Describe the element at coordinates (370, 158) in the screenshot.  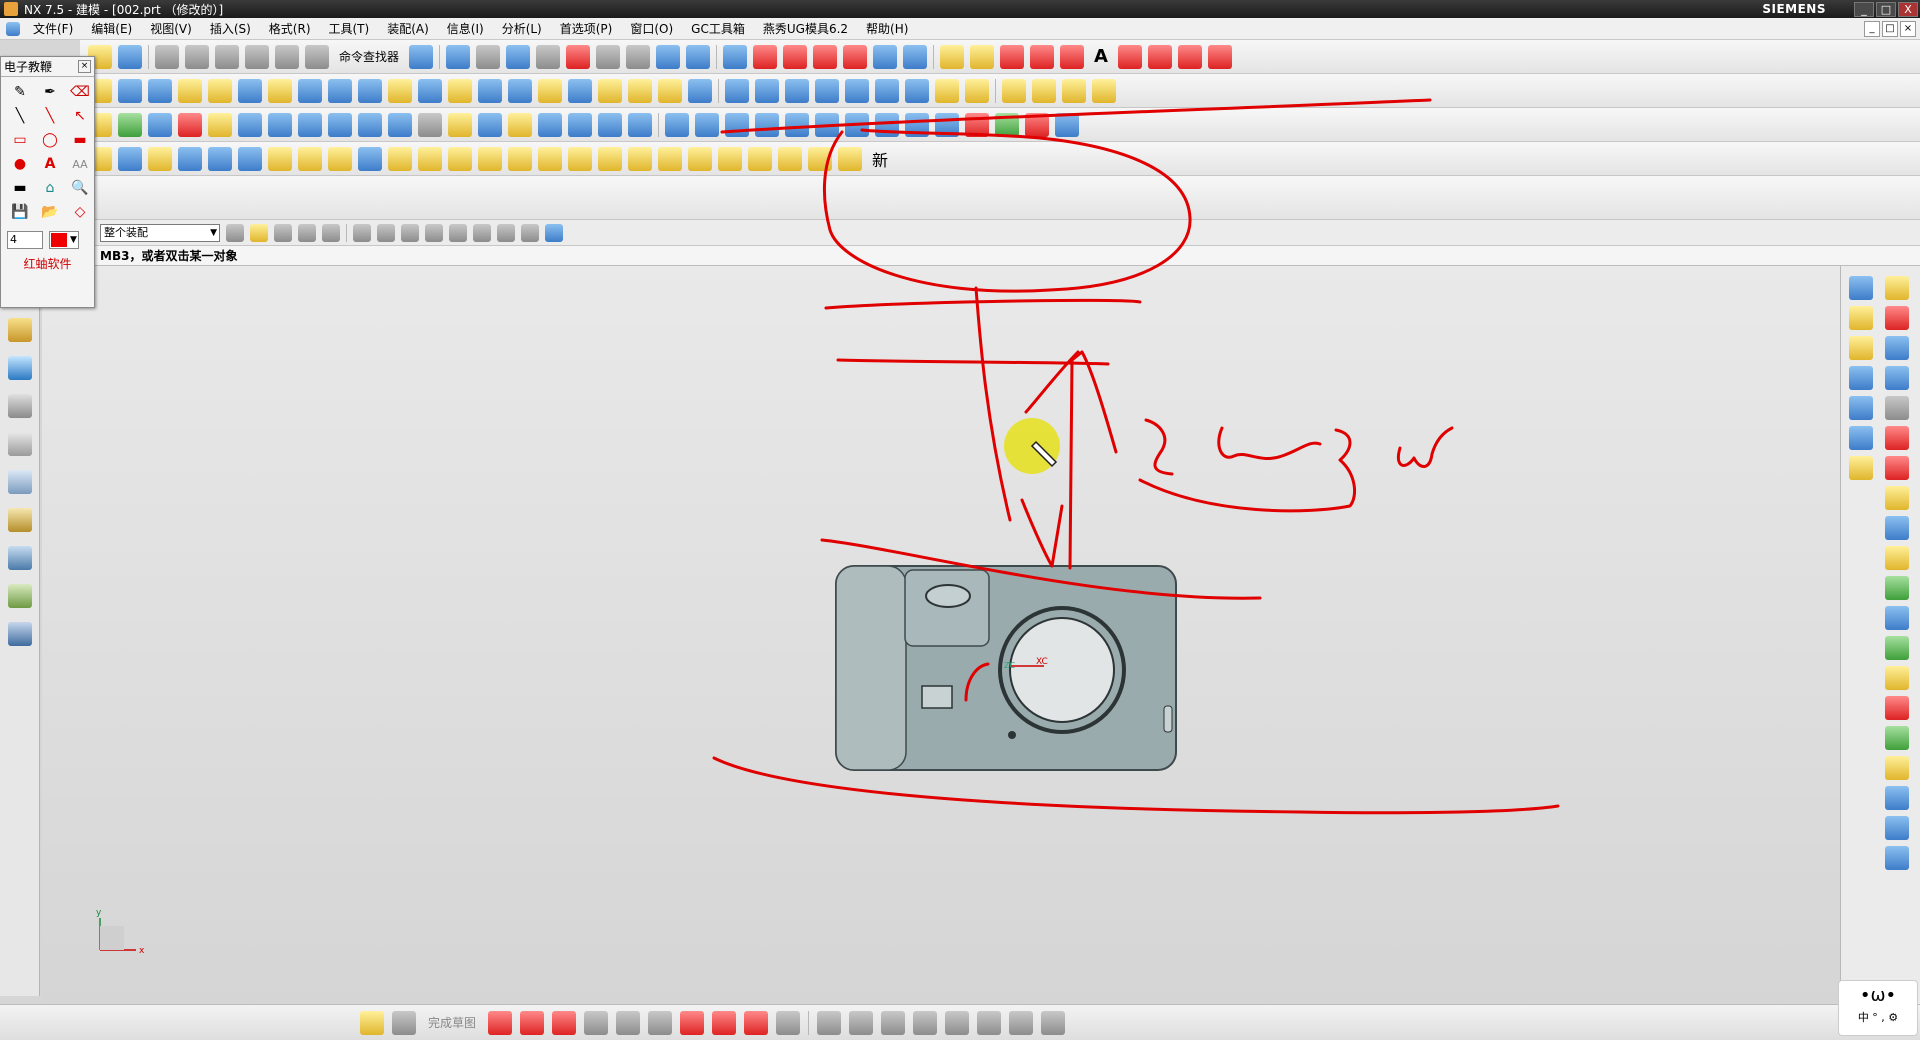
I see `mold-screw-icon` at that location.